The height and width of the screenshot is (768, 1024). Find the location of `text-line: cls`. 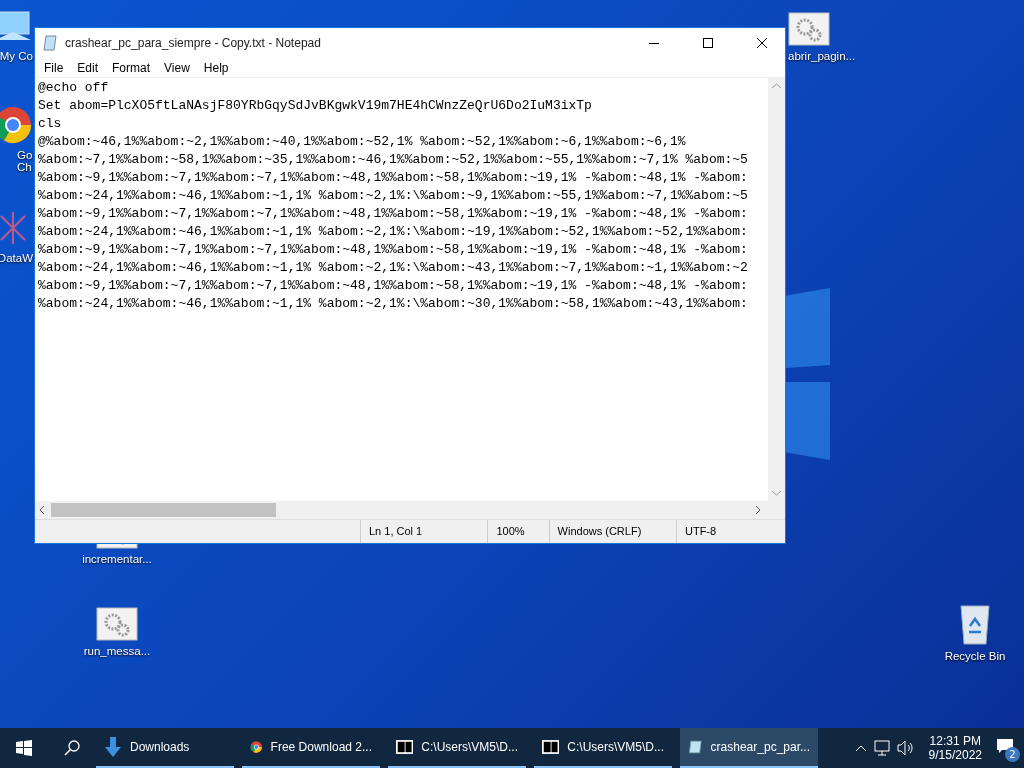

text-line: cls is located at coordinates (50, 124).